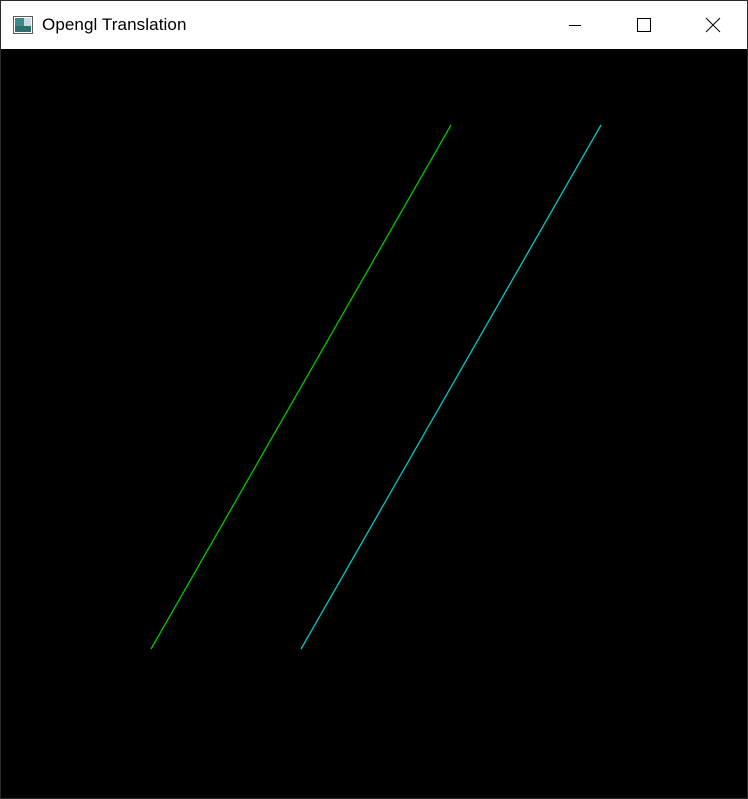 The height and width of the screenshot is (799, 748). What do you see at coordinates (114, 24) in the screenshot?
I see `window-title: Opengl Translation` at bounding box center [114, 24].